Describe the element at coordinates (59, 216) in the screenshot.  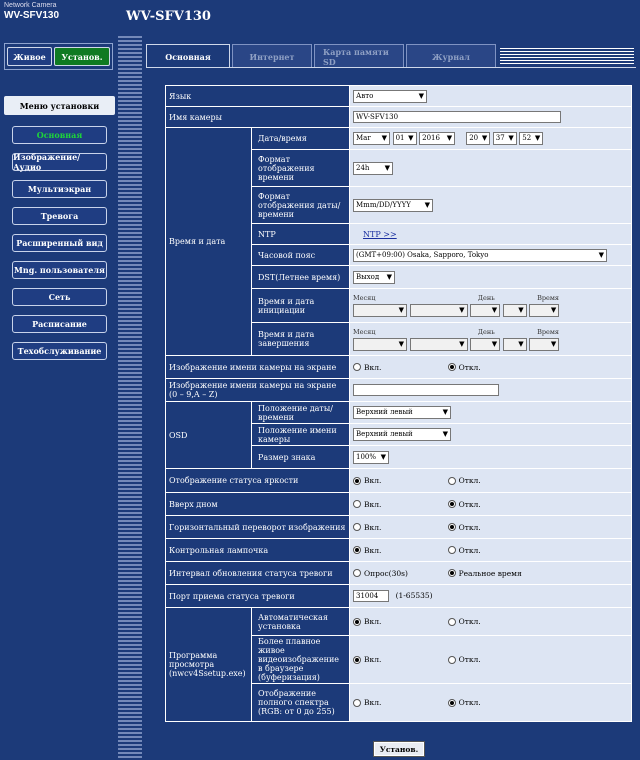
I see `menu-item-alarm: Тревога` at that location.